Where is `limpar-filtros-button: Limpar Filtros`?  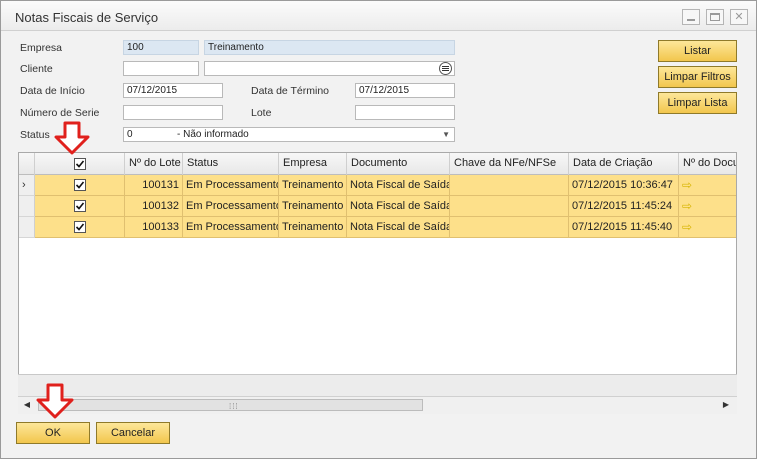
limpar-filtros-button: Limpar Filtros is located at coordinates (697, 77).